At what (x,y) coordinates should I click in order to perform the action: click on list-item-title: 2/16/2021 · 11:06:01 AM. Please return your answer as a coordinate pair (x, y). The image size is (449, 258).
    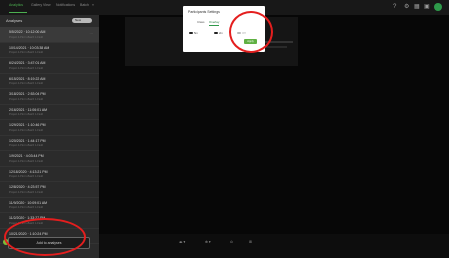
    Looking at the image, I should click on (28, 109).